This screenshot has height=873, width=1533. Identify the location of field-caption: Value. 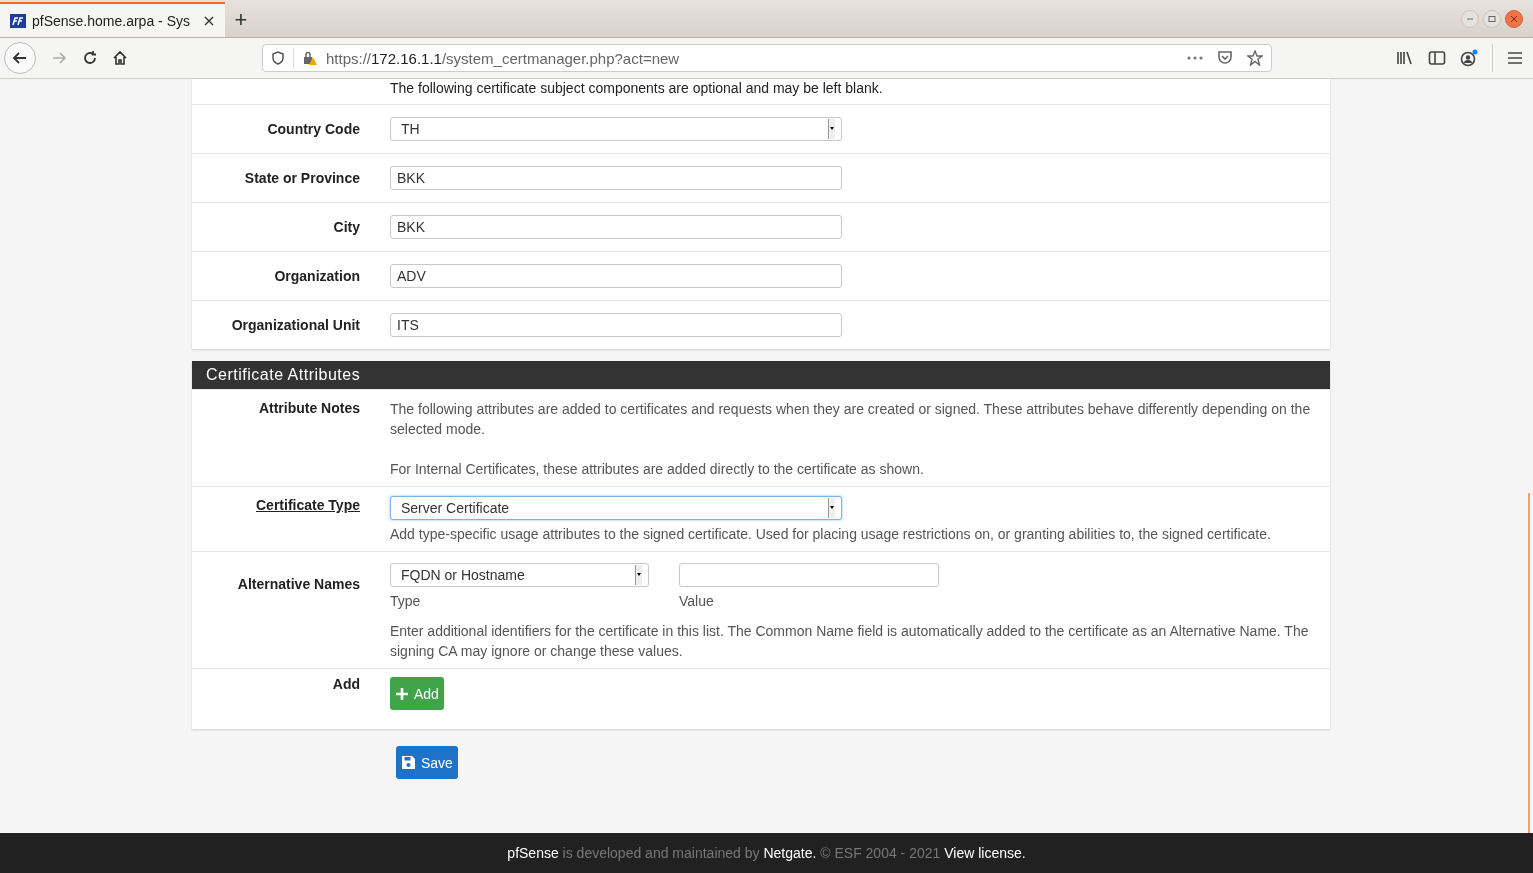
(697, 601).